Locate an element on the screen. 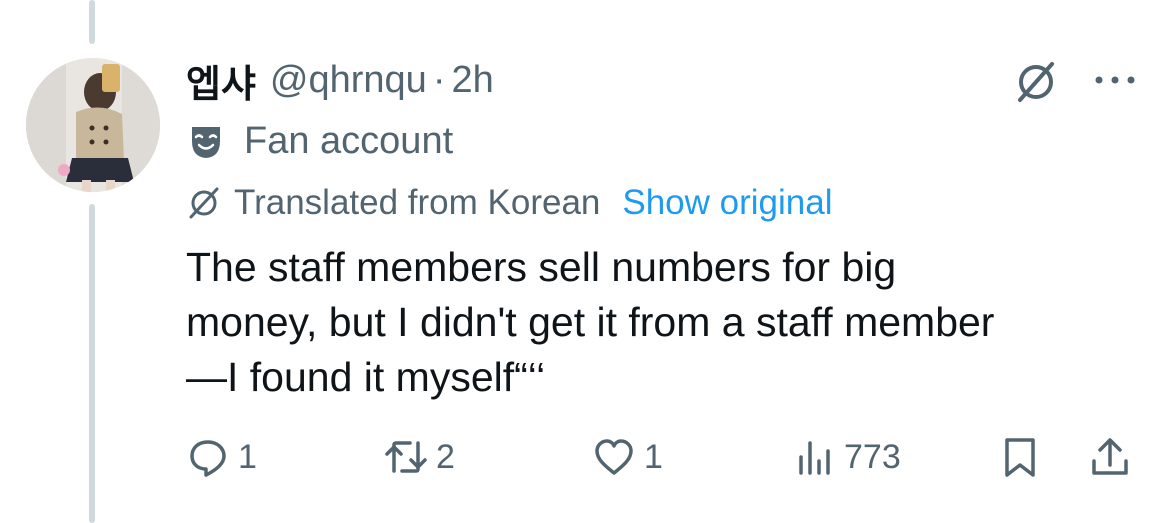  avatar is located at coordinates (93, 125).